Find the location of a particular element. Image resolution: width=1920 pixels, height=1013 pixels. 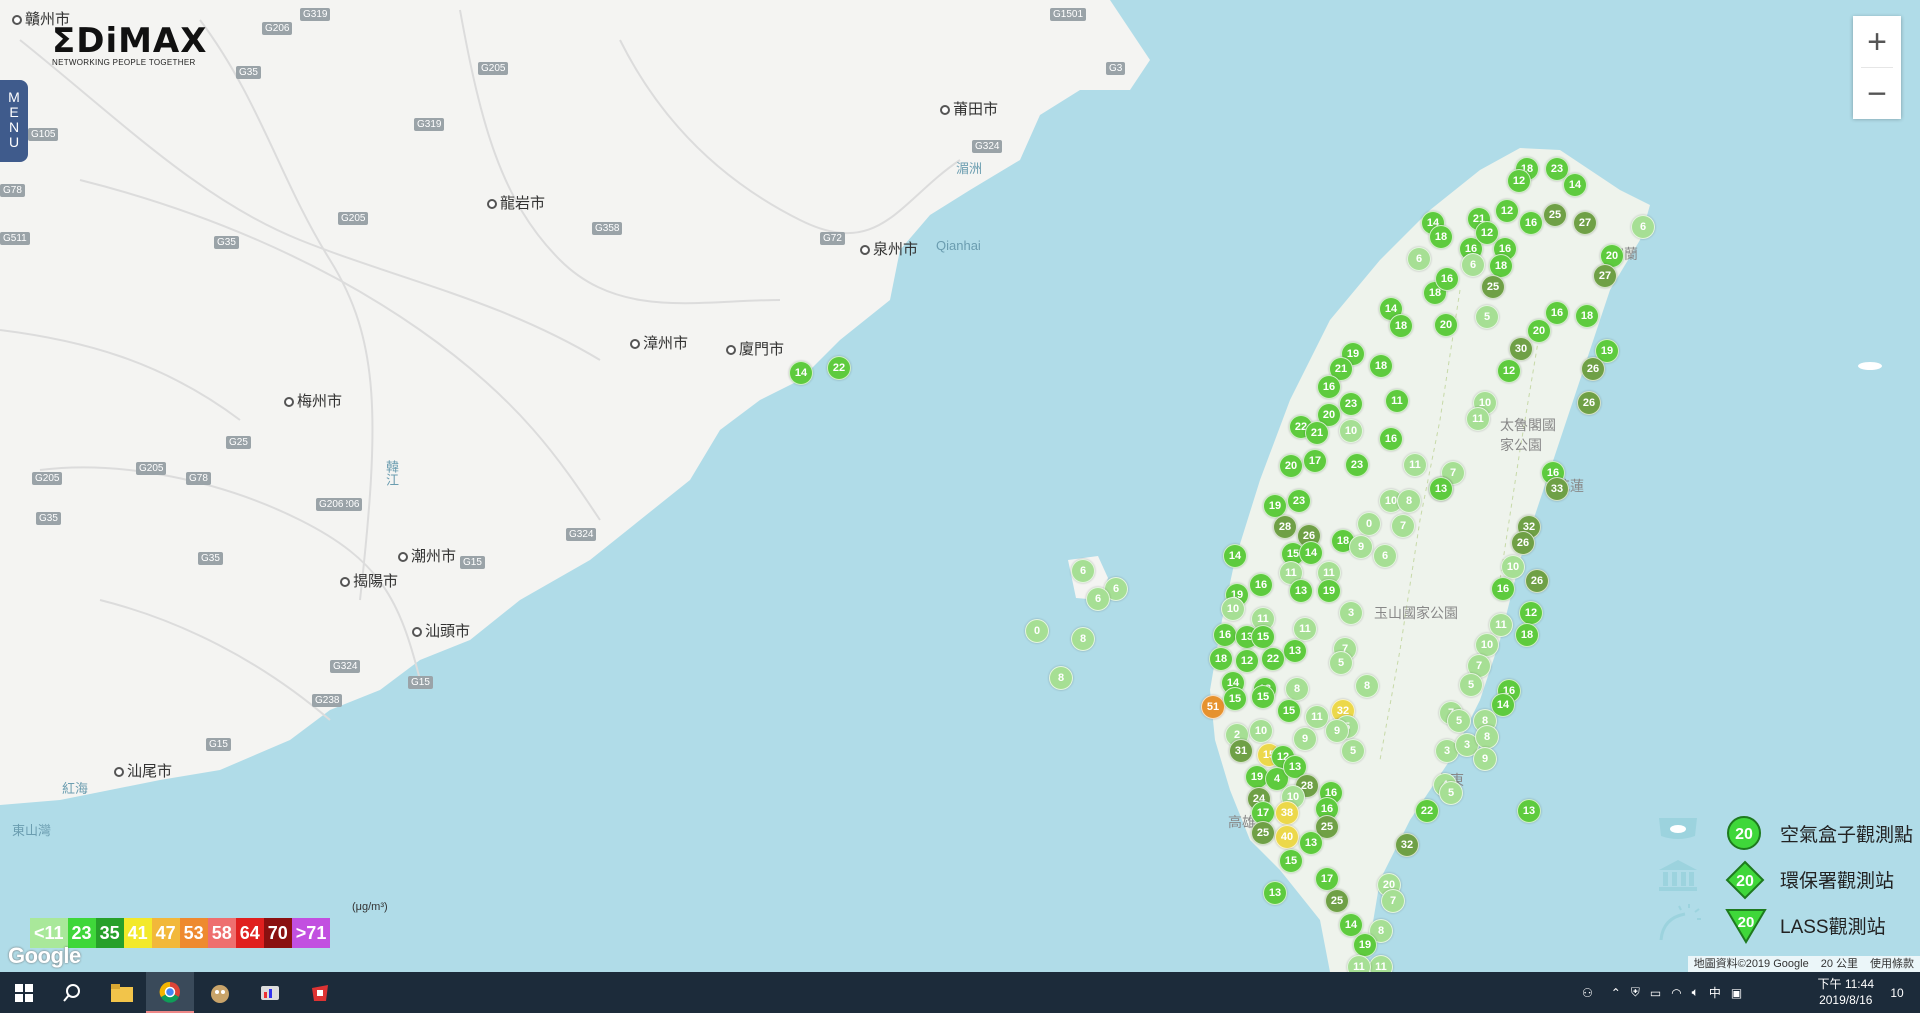

station-marker: 51 is located at coordinates (1213, 707).